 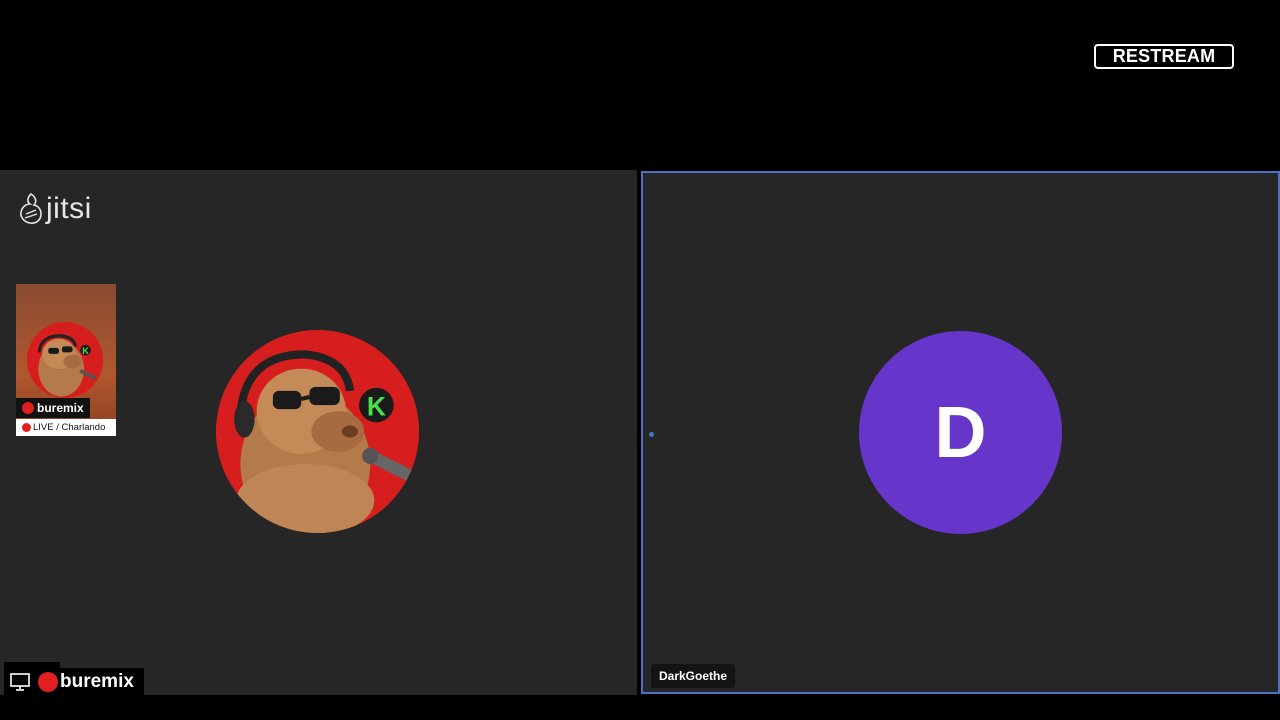 I want to click on monitor-icon, so click(x=20, y=682).